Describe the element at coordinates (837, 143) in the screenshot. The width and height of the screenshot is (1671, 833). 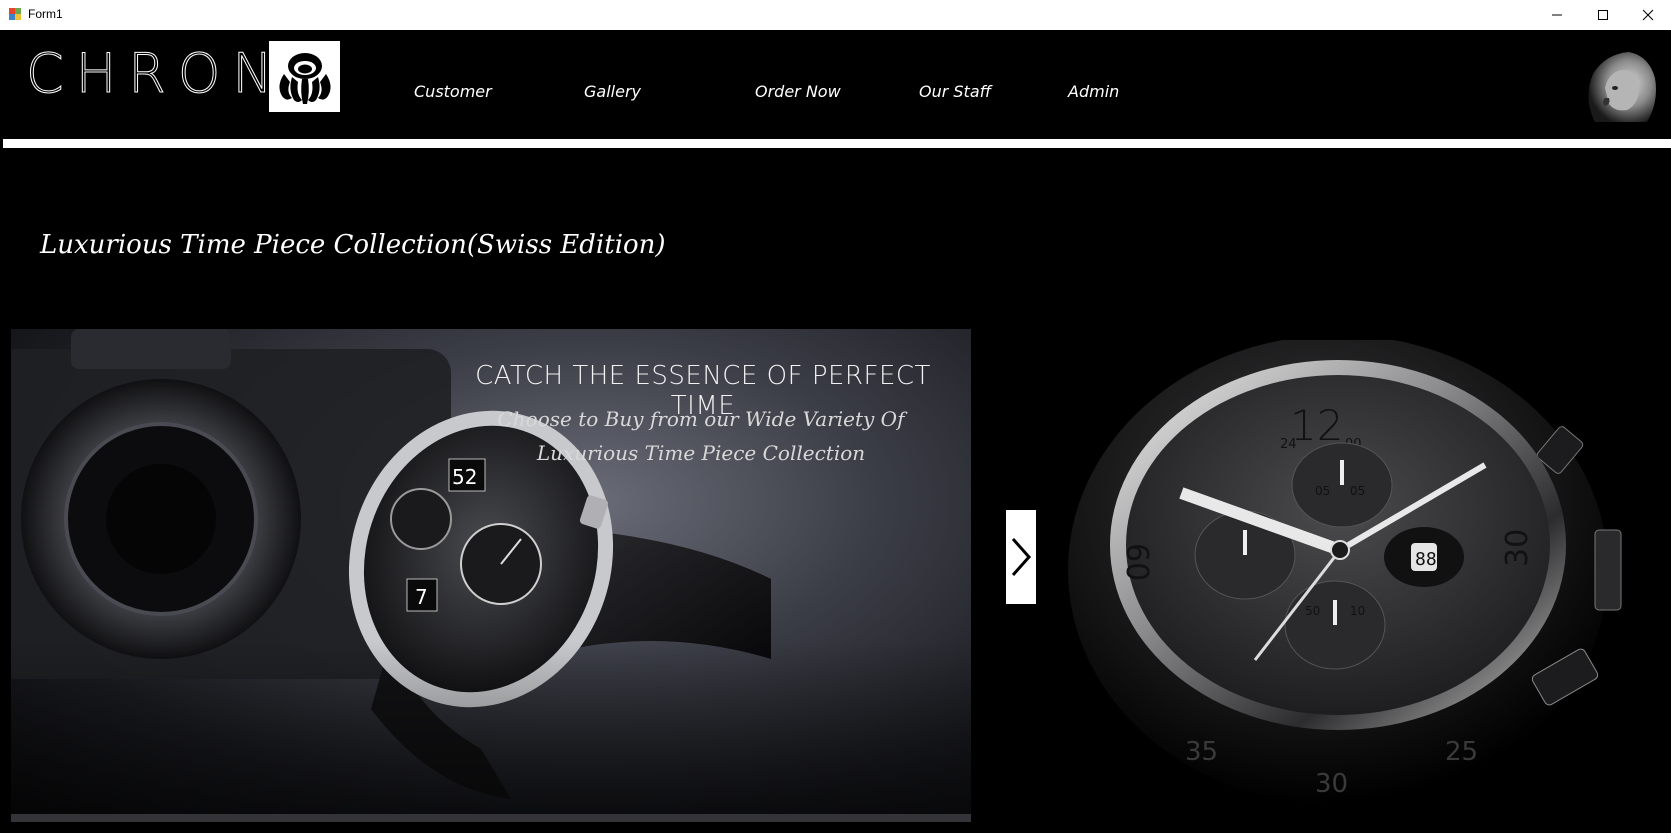
I see `header-divider` at that location.